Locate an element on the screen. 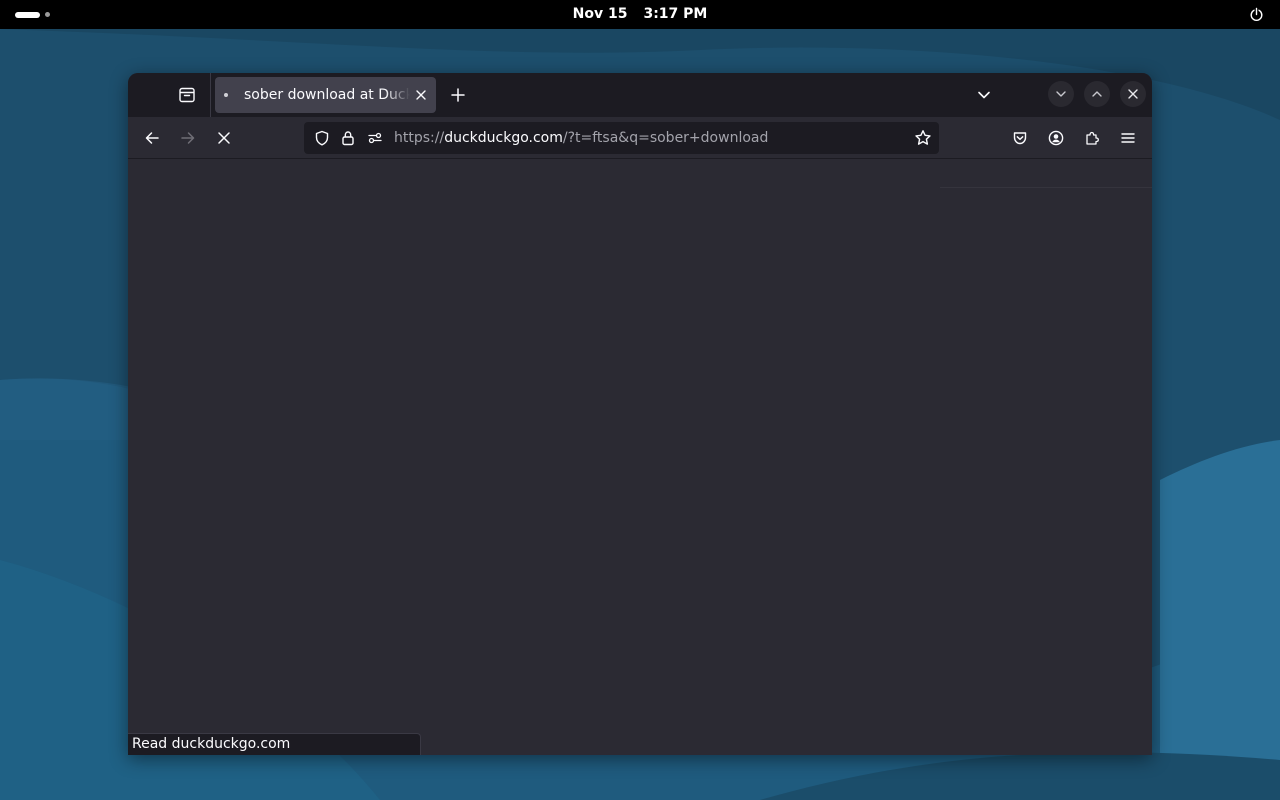 This screenshot has height=800, width=1280. stop-loading-button is located at coordinates (224, 138).